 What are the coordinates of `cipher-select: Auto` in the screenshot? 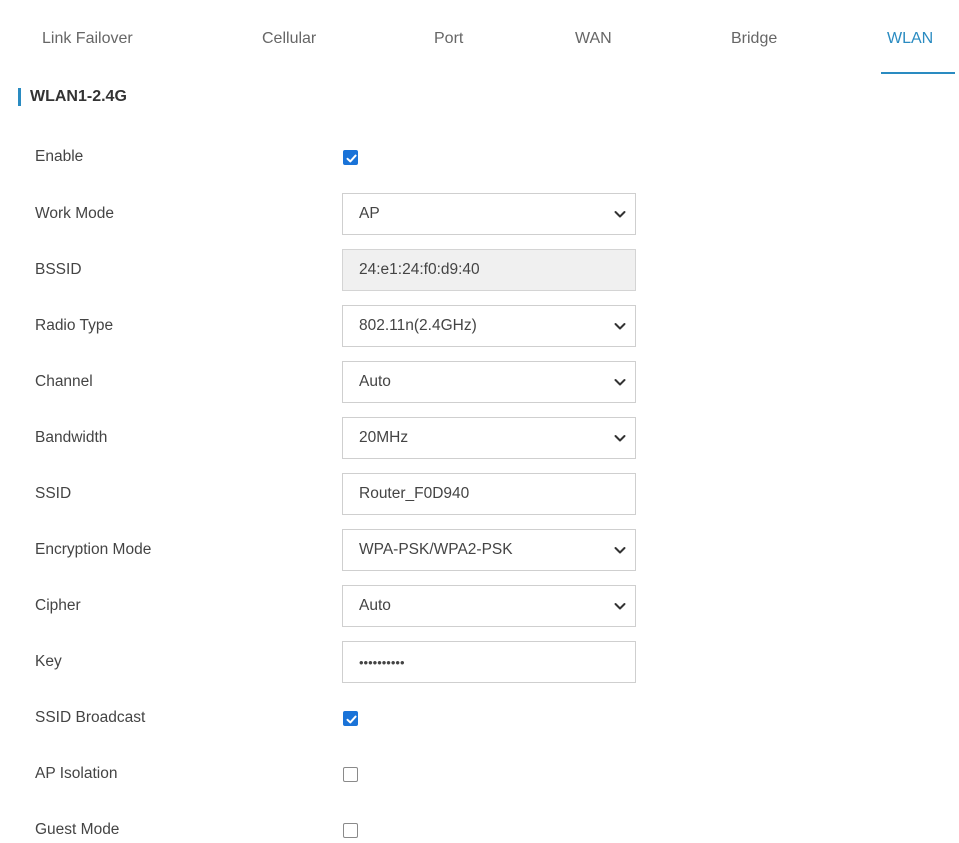 It's located at (489, 606).